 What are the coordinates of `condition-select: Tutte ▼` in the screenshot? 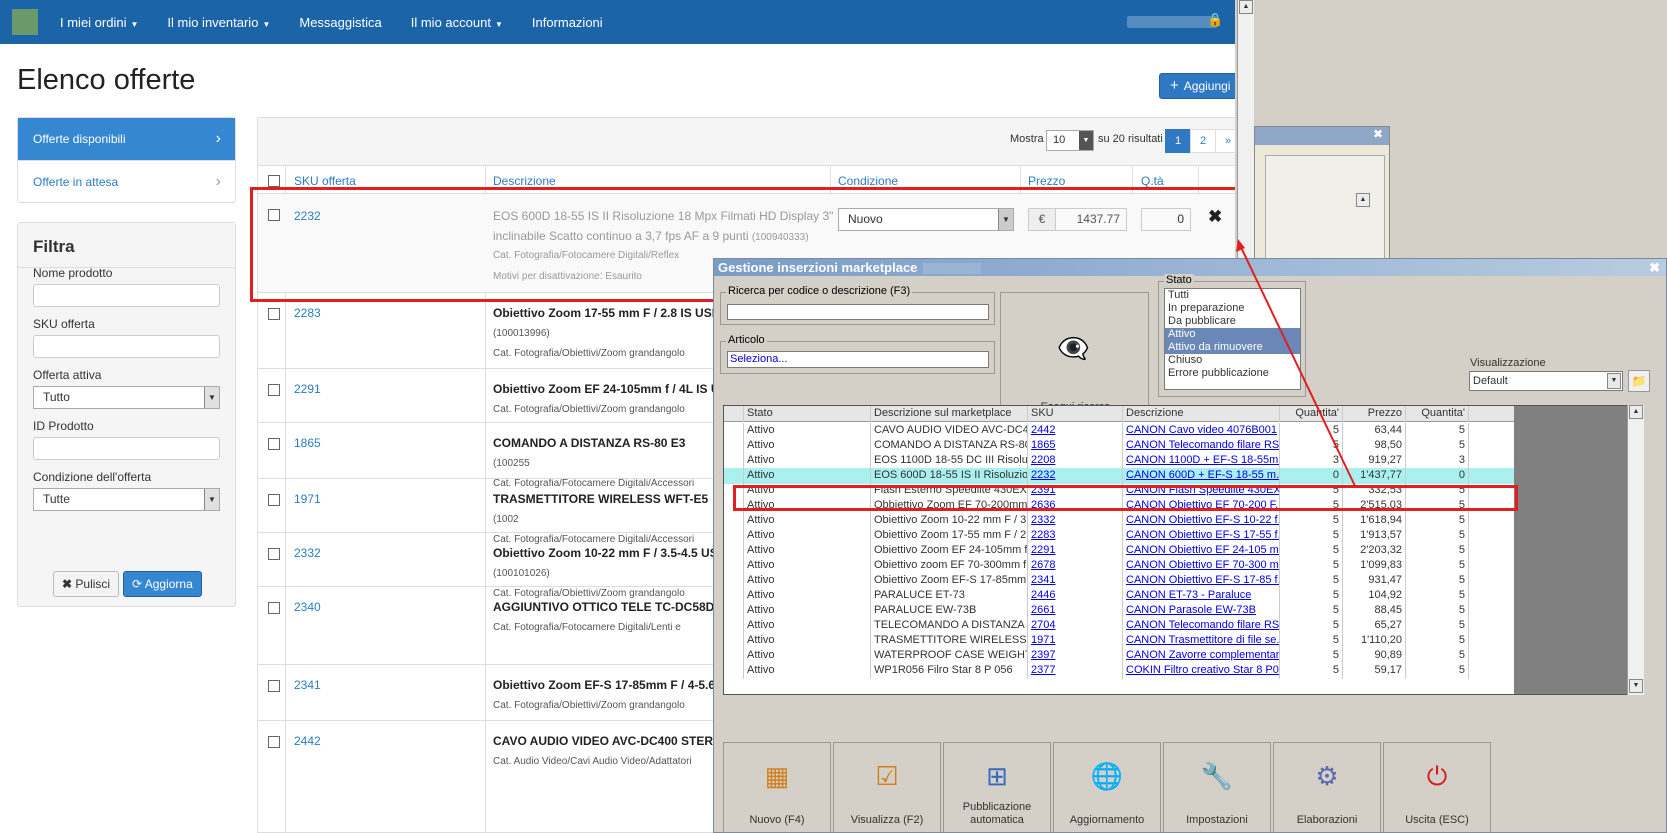 It's located at (126, 499).